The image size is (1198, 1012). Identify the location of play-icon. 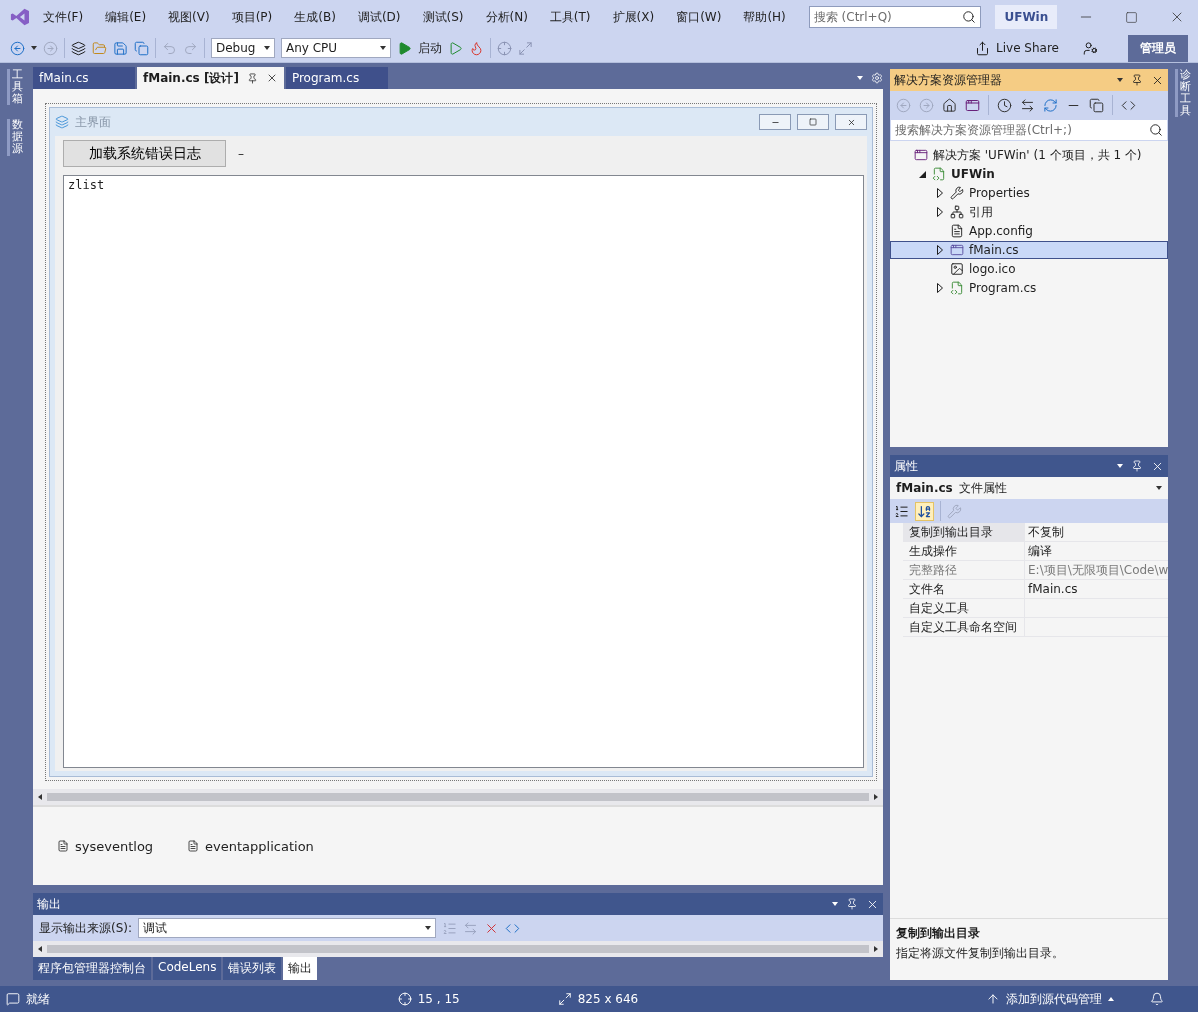
(404, 48).